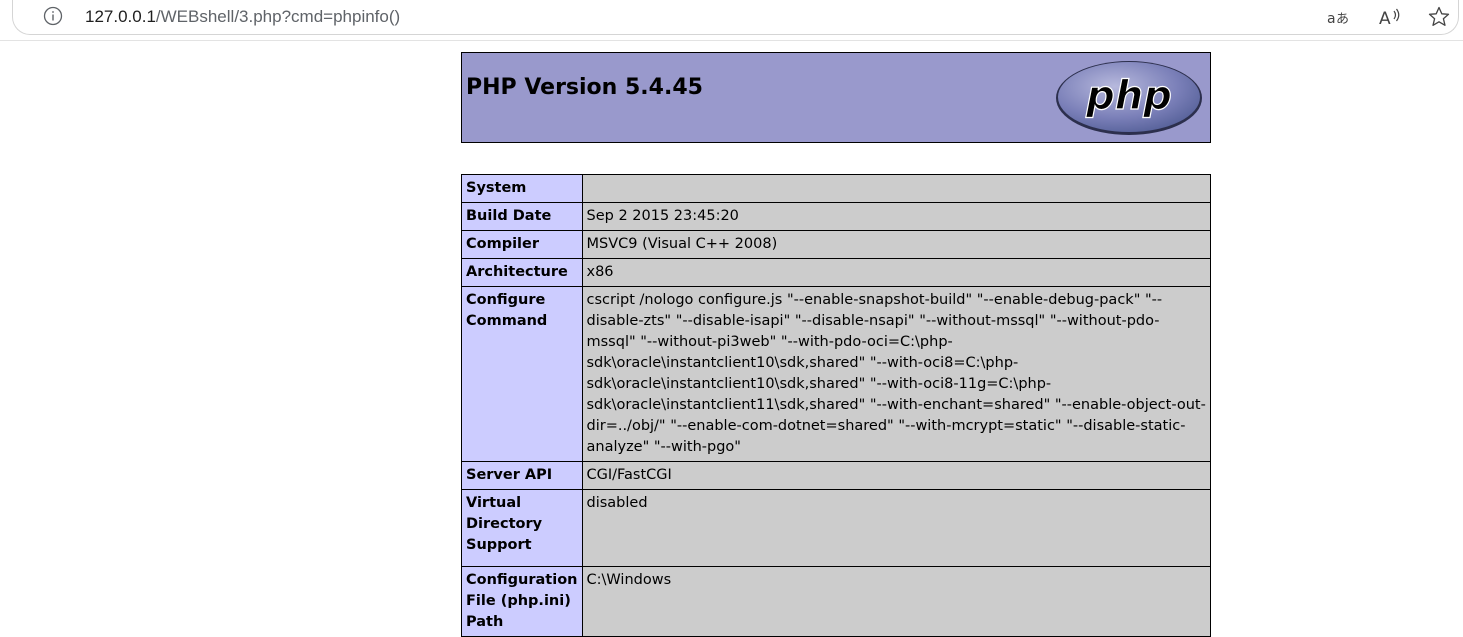  I want to click on page-title: PHP Version 5.4.45, so click(584, 87).